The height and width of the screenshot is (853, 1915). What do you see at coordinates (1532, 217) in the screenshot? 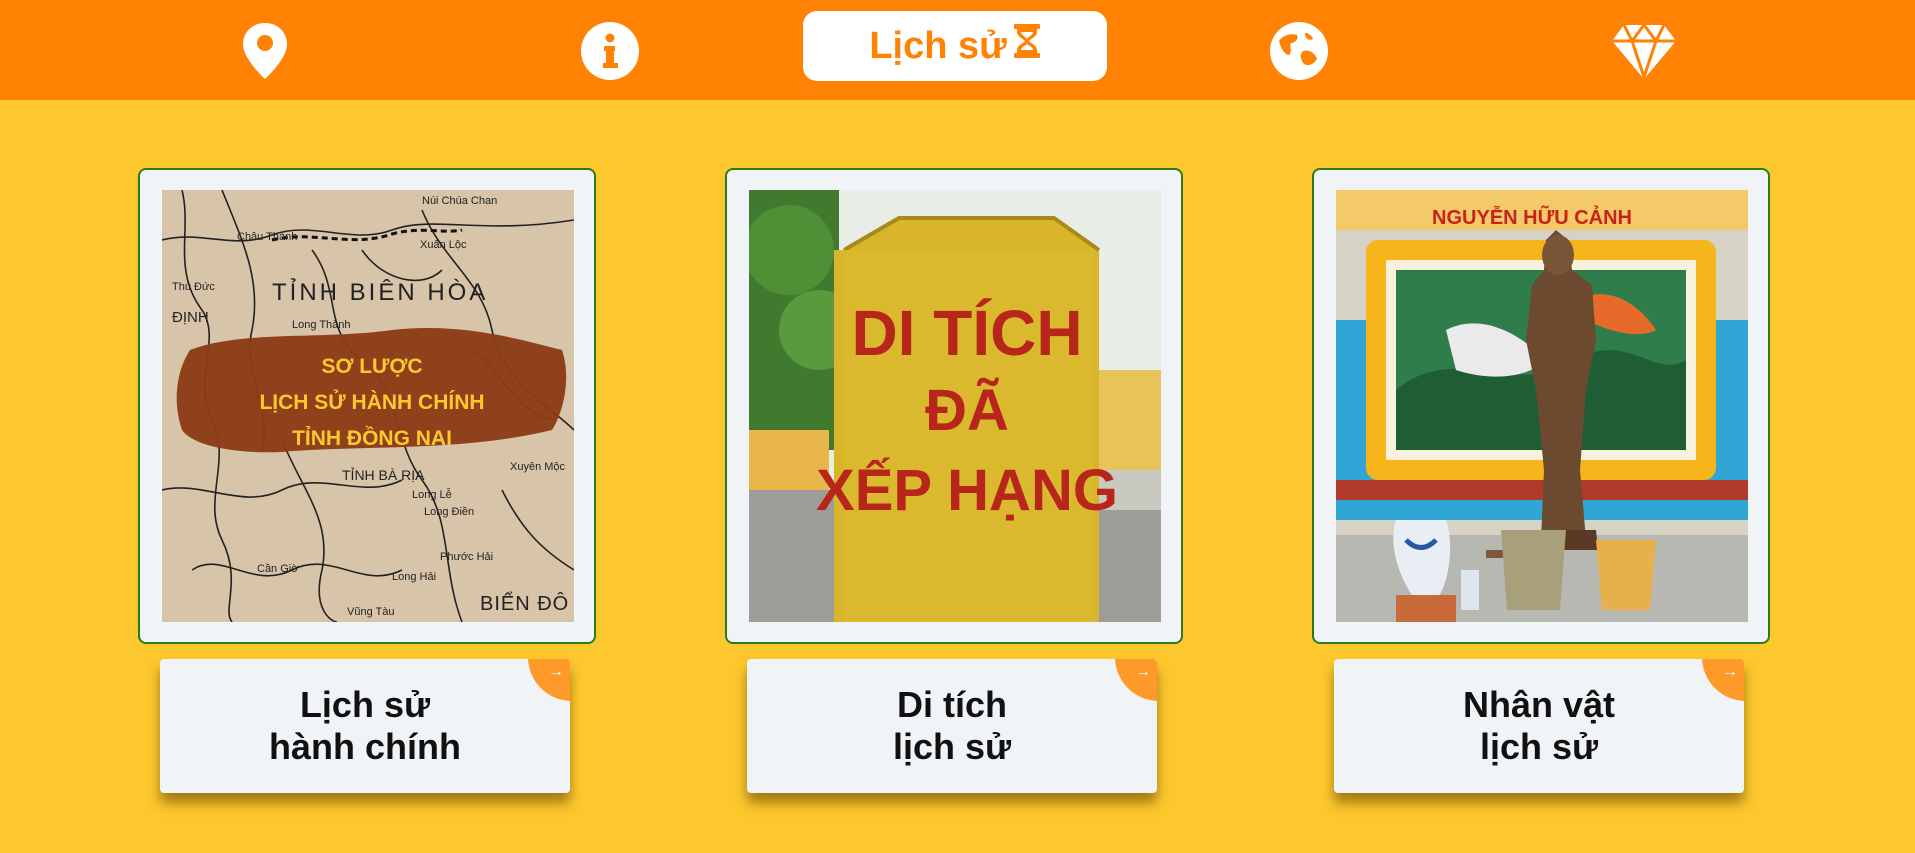
I see `temple-sign-text: NGUYỄN HỮU CẢNH` at bounding box center [1532, 217].